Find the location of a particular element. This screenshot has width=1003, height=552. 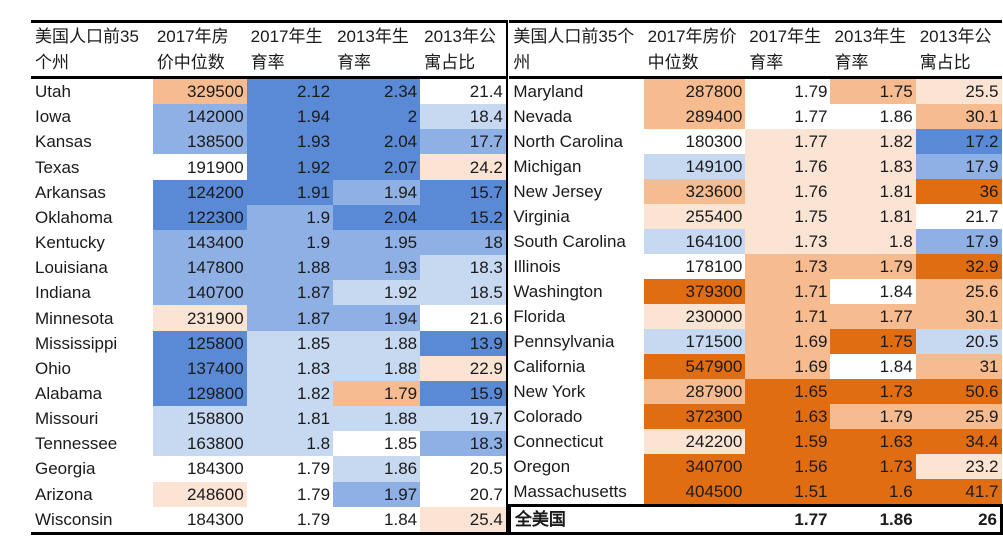

value-cell: 1.65 is located at coordinates (788, 391).